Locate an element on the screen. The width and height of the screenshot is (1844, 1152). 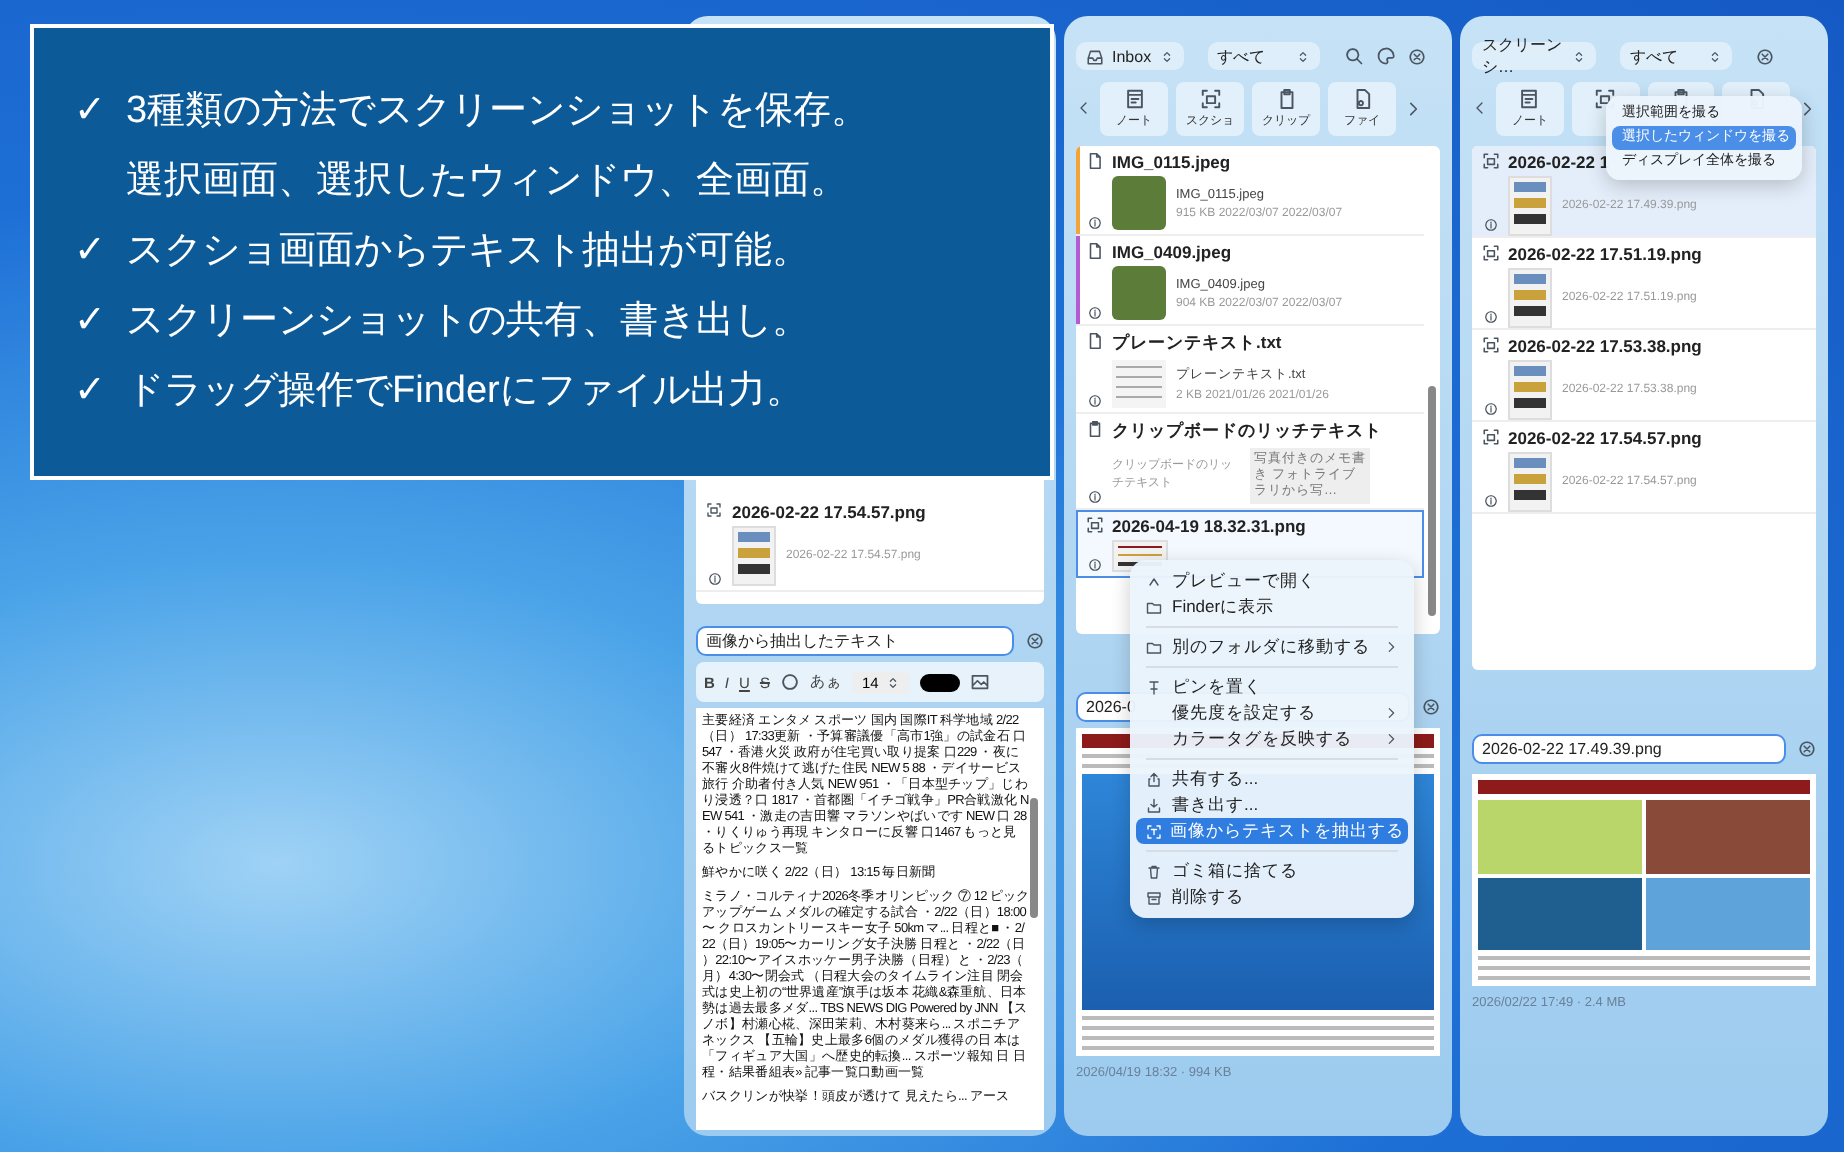
feature-text: スクショ画面からテキスト抽出が可能。 is located at coordinates (468, 252).